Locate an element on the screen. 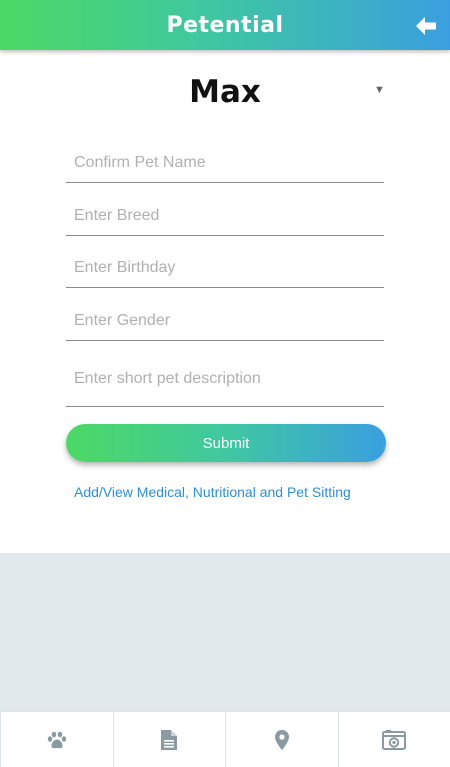 The height and width of the screenshot is (767, 450). app-title: Petential is located at coordinates (225, 25).